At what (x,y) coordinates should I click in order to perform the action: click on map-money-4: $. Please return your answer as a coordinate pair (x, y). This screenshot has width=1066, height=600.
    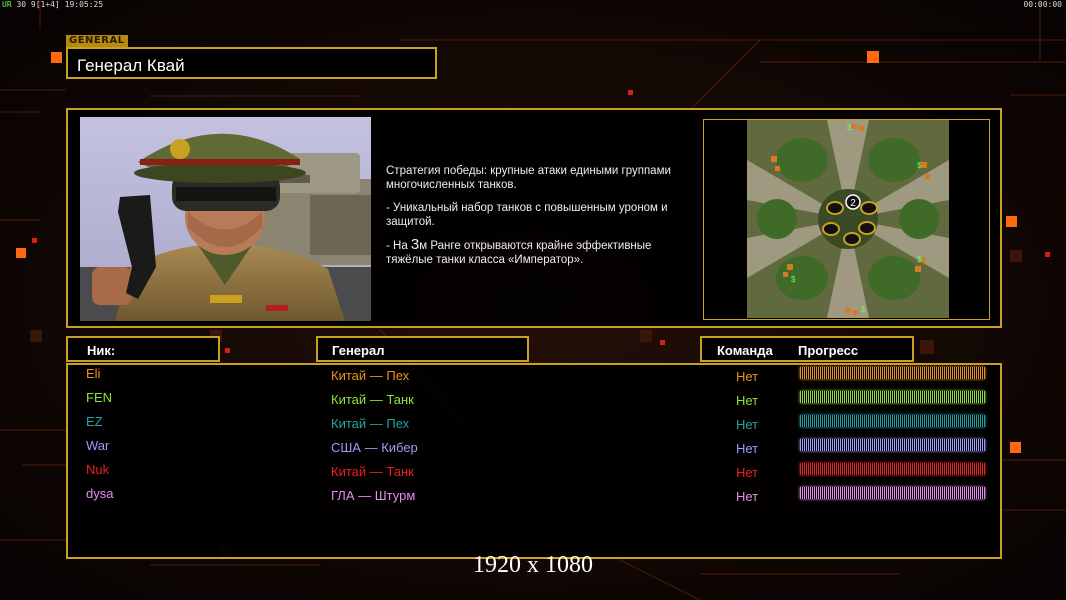
    Looking at the image, I should click on (863, 309).